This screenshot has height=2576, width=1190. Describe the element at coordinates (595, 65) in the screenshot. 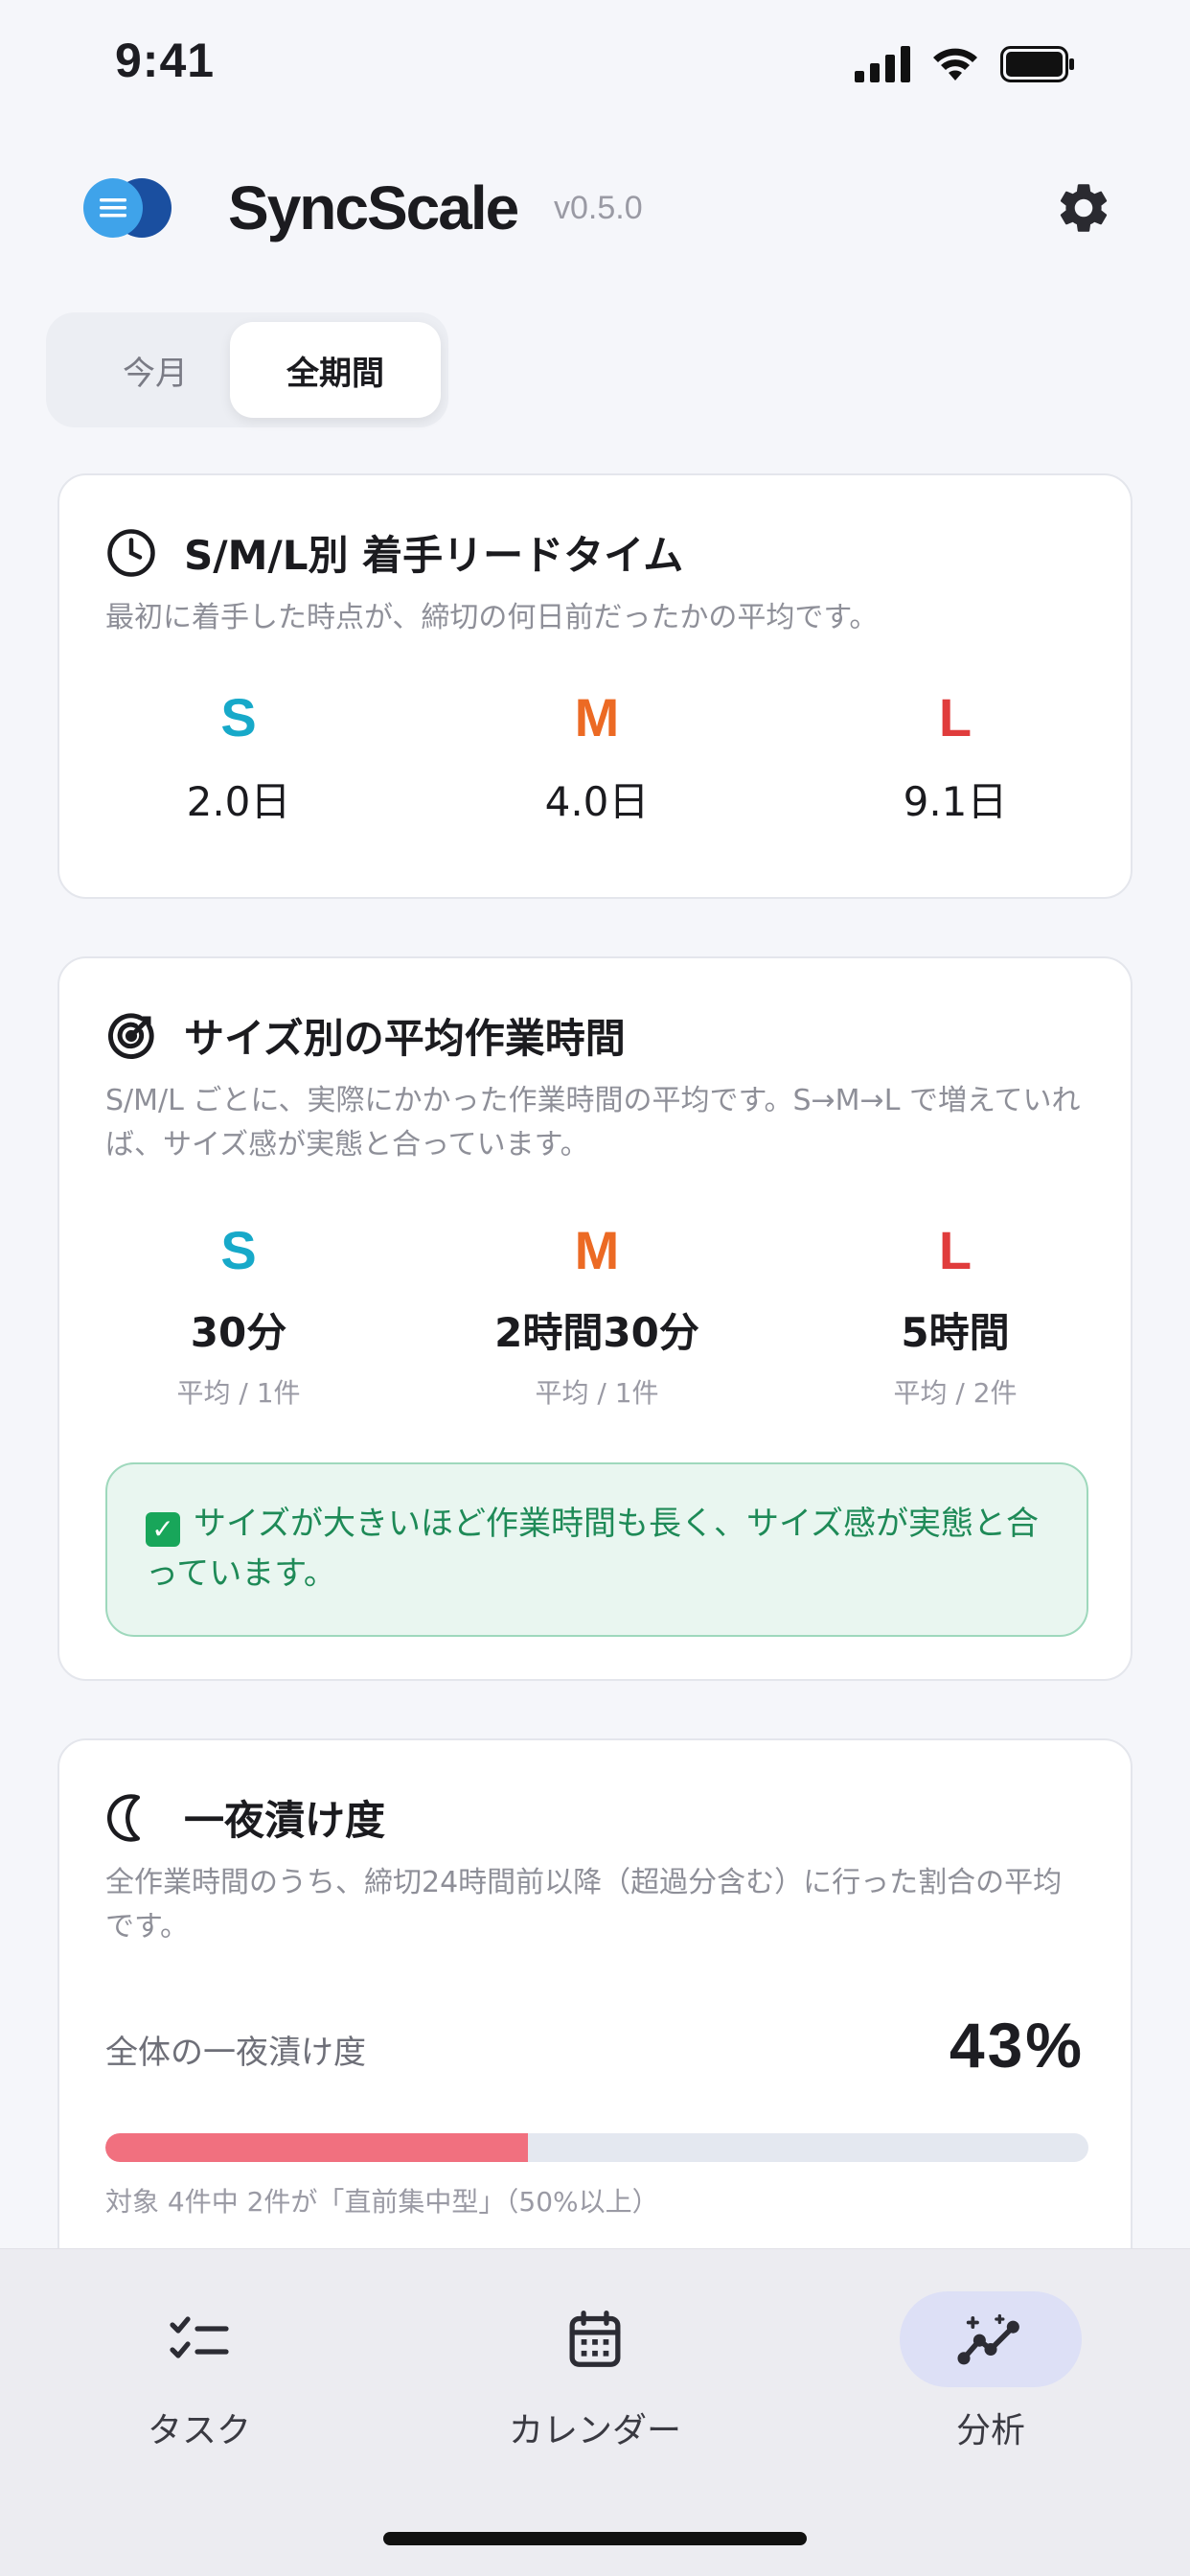

I see `status-bar: 9:41` at that location.